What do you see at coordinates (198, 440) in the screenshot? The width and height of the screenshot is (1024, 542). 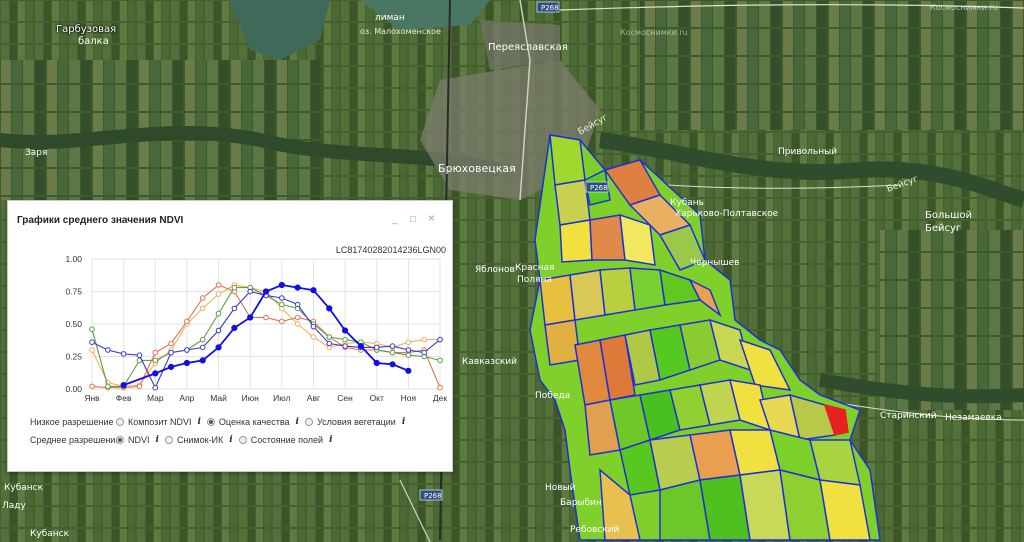 I see `radio-ir-image: Снимок-ИК i` at bounding box center [198, 440].